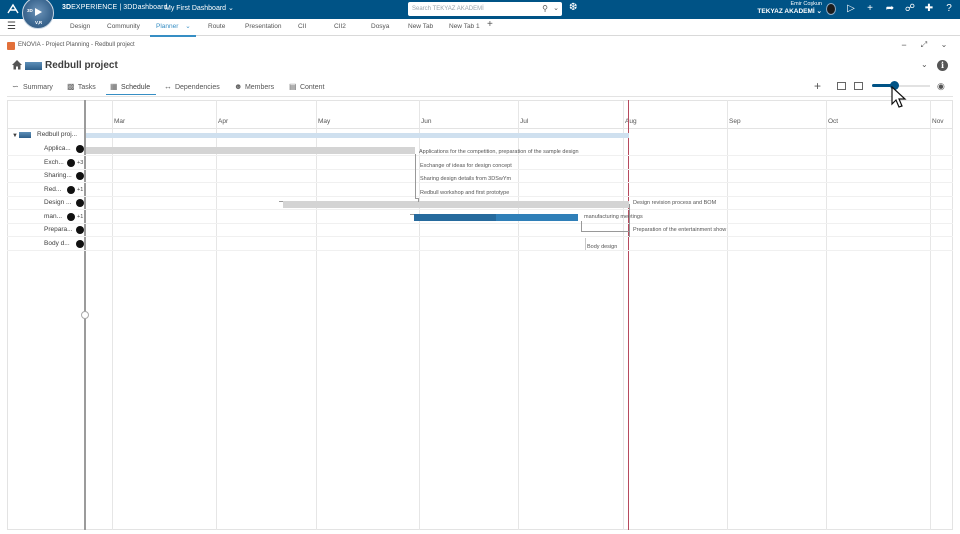  What do you see at coordinates (415, 176) in the screenshot?
I see `dependency-line` at bounding box center [415, 176].